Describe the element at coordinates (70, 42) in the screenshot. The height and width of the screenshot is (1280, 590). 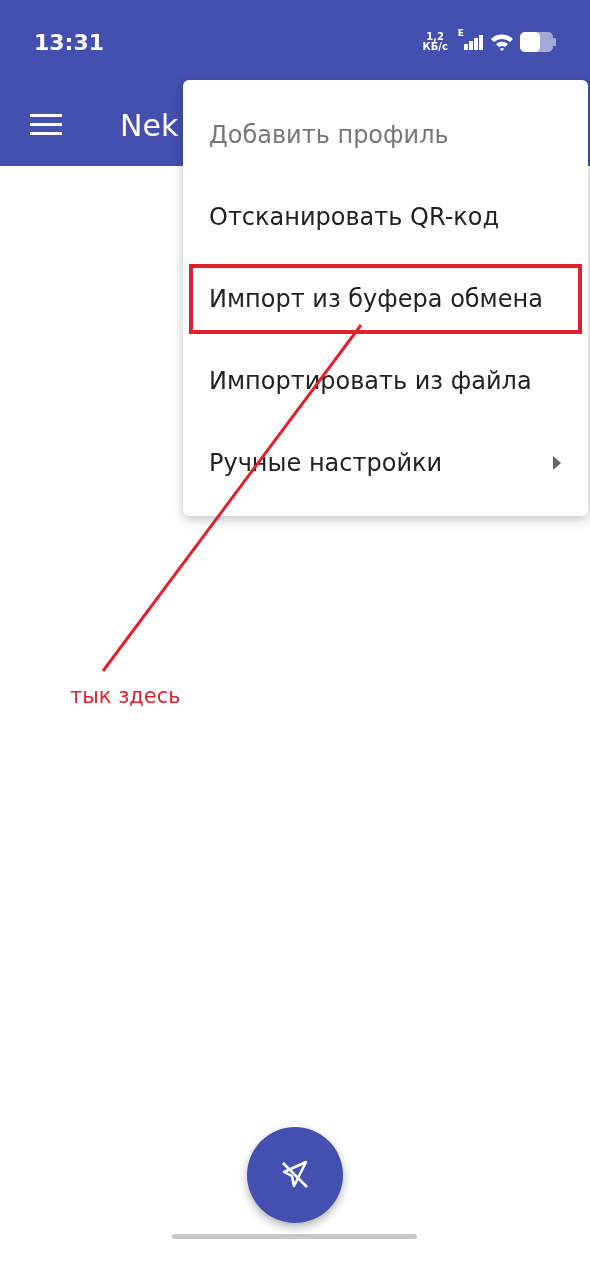
I see `status-time: 13:31` at that location.